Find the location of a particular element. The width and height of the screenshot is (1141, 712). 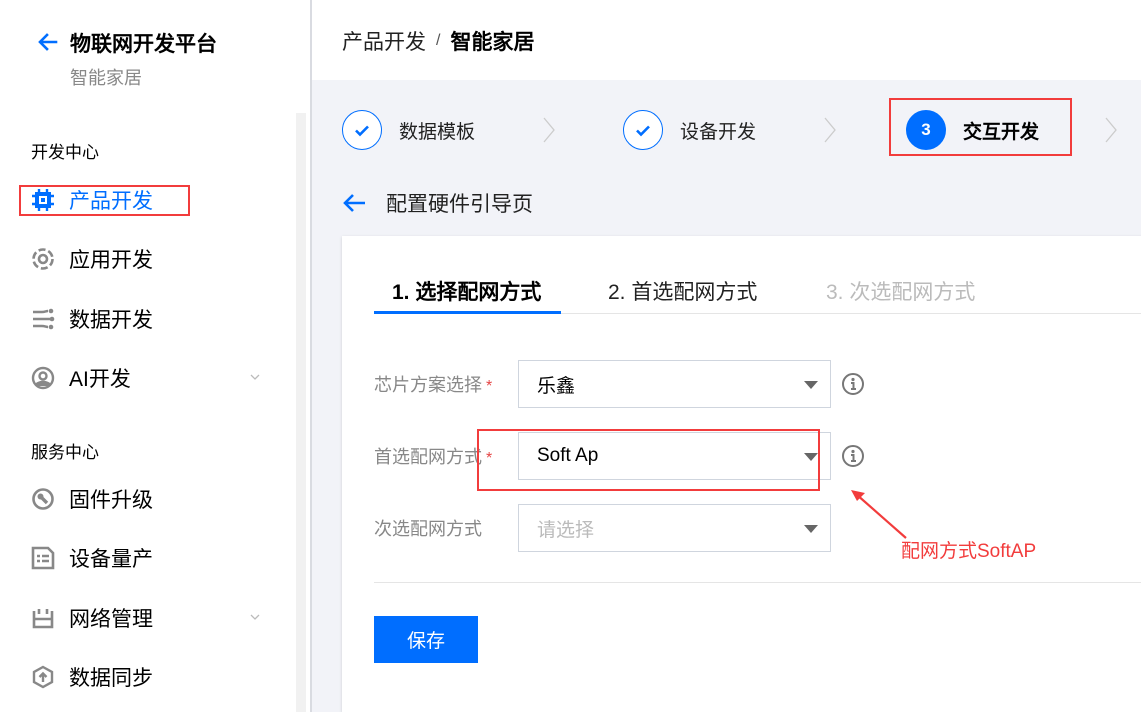

breadcrumb-parent: 产品开发 is located at coordinates (384, 41).